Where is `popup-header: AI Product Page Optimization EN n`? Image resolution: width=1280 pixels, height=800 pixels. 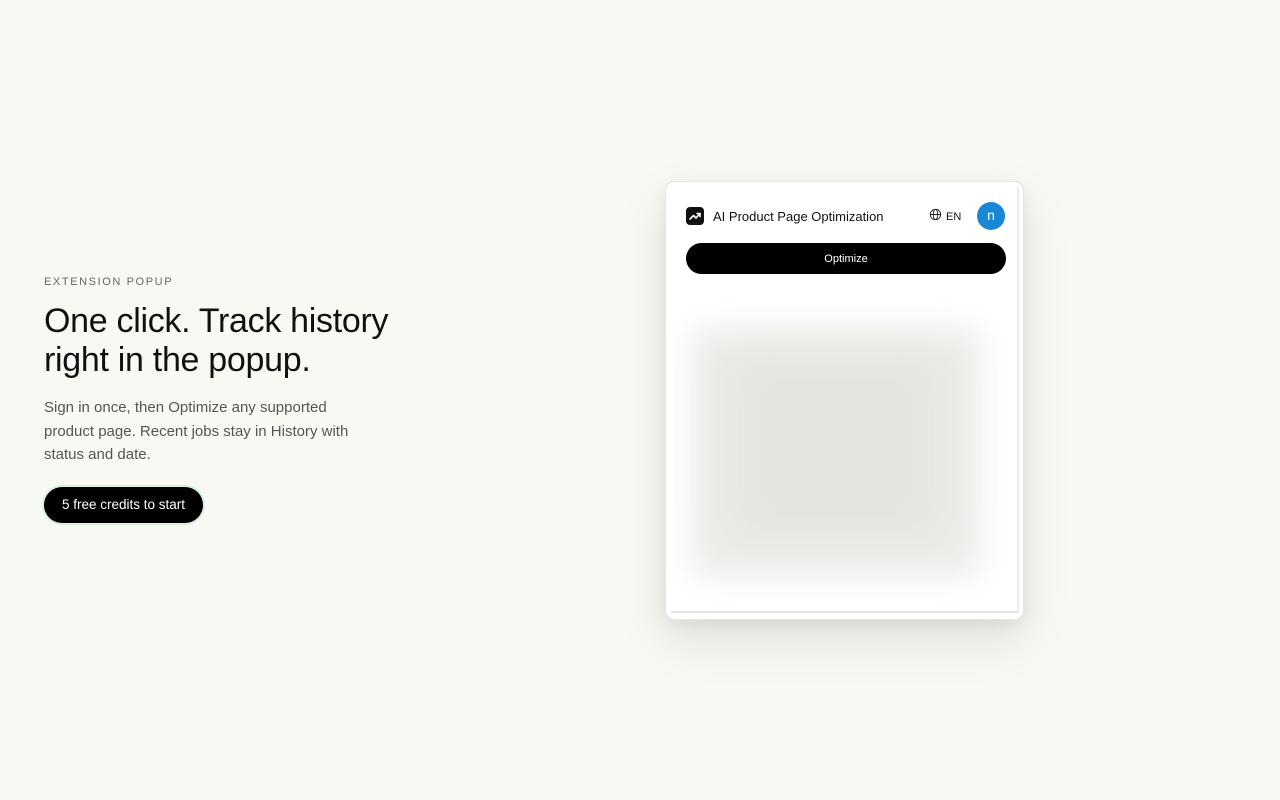
popup-header: AI Product Page Optimization EN n is located at coordinates (846, 216).